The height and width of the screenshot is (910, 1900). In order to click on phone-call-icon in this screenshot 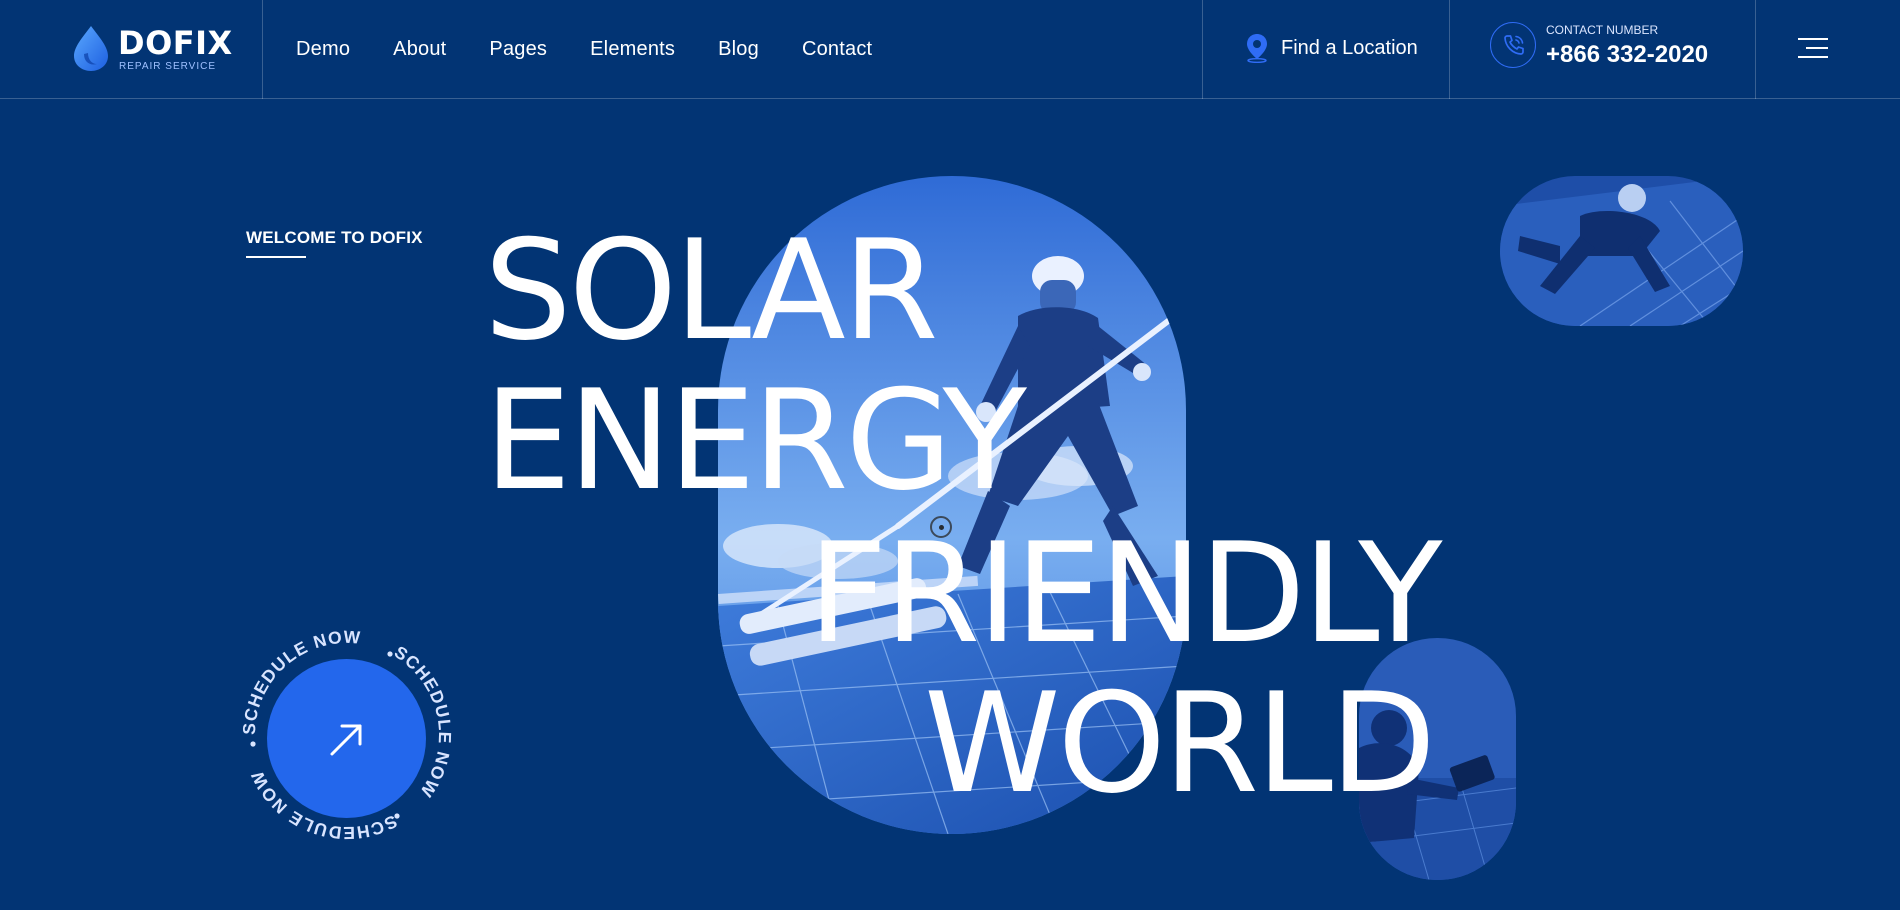, I will do `click(1513, 45)`.